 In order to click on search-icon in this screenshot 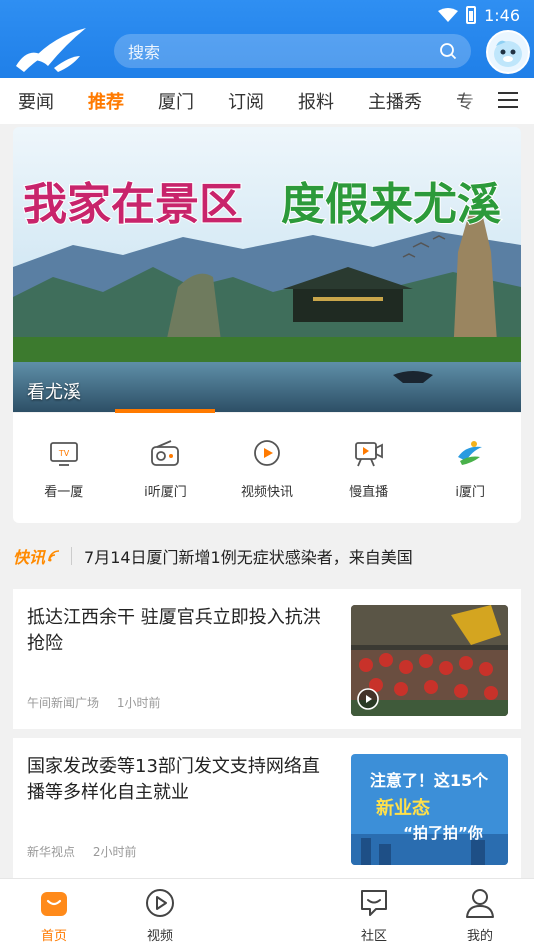, I will do `click(448, 51)`.